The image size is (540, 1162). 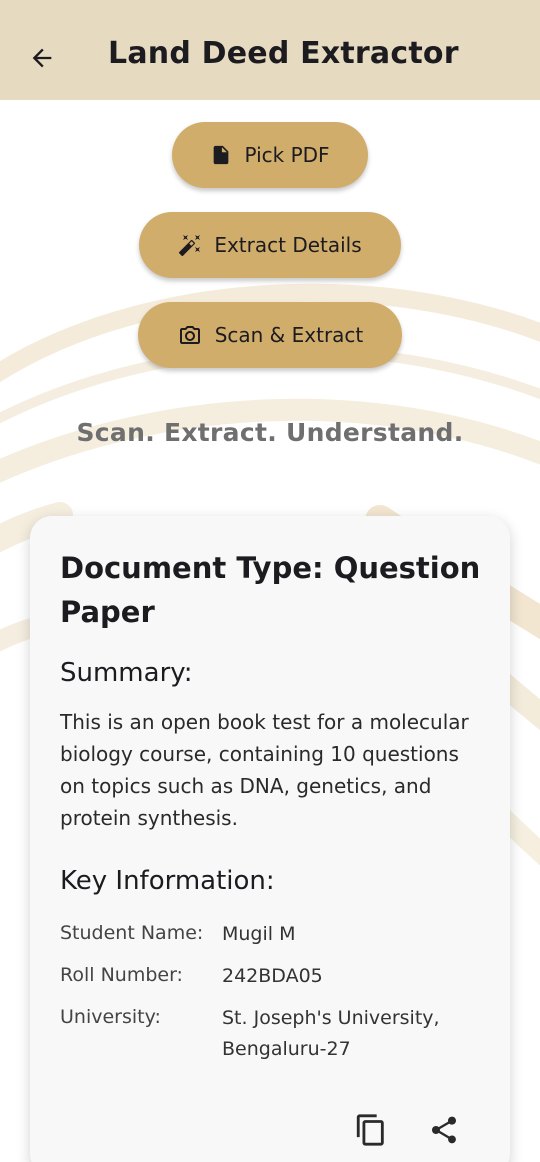 I want to click on share-icon, so click(x=444, y=1130).